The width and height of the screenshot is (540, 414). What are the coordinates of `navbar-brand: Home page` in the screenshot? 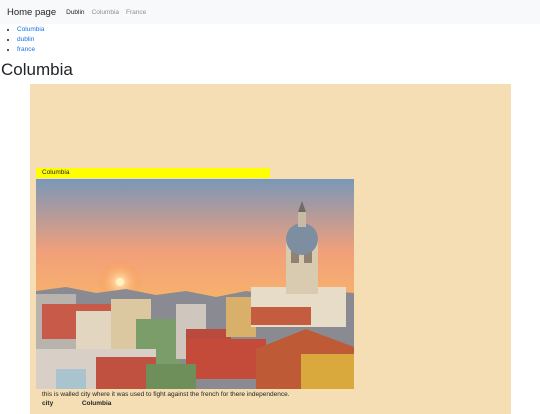 It's located at (31, 12).